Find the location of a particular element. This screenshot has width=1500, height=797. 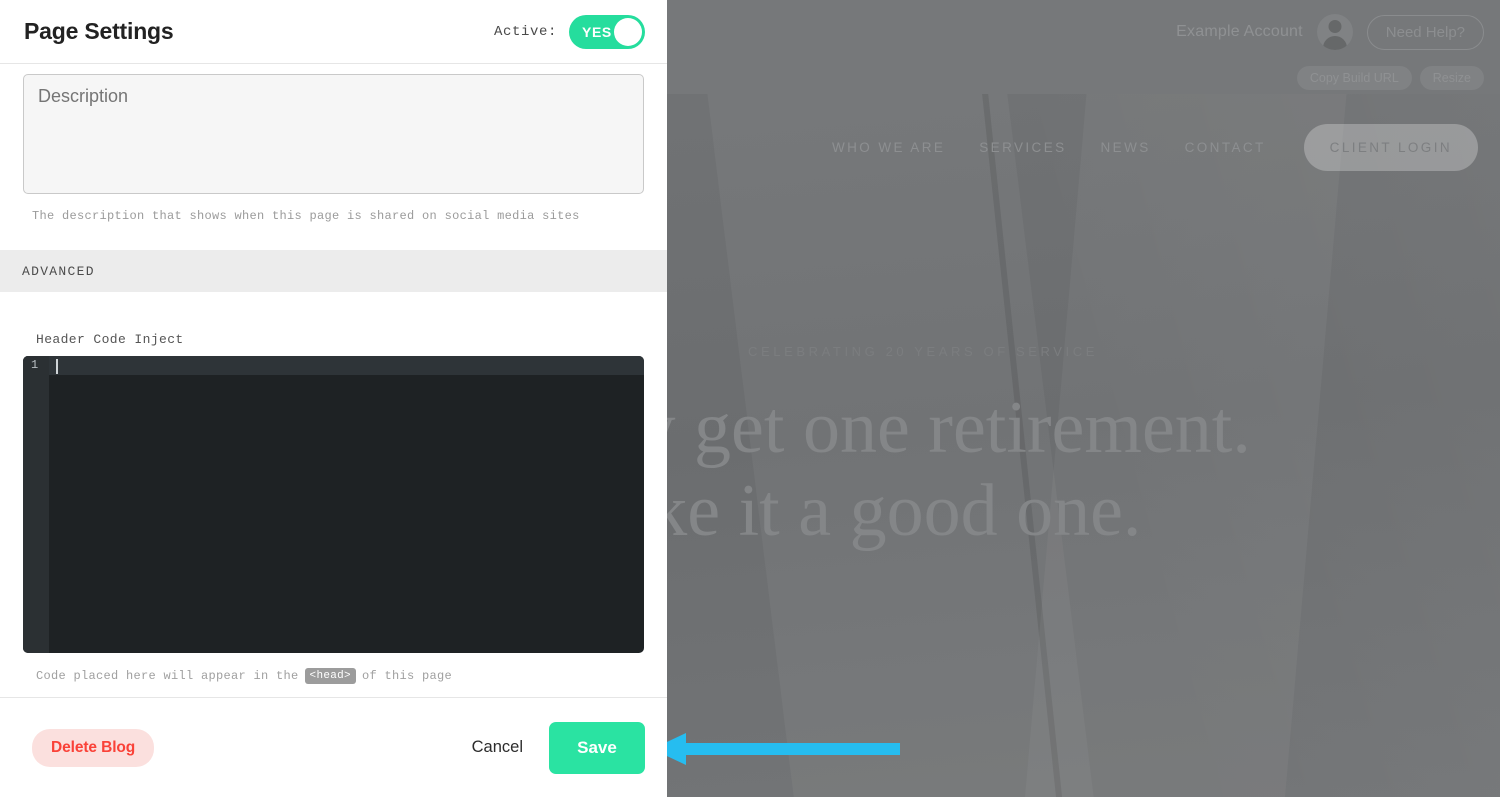

page-title: Page Settings is located at coordinates (99, 31).